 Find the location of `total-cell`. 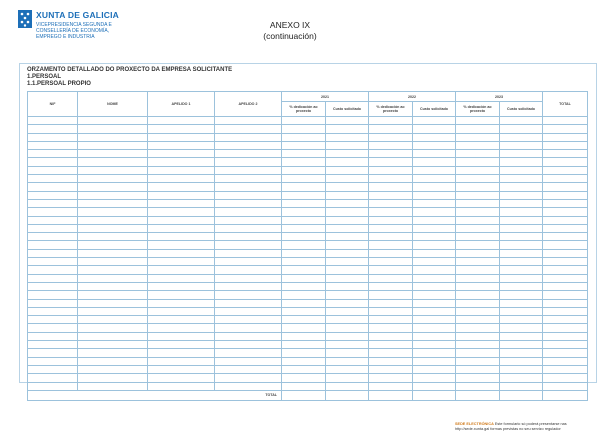

total-cell is located at coordinates (477, 395).